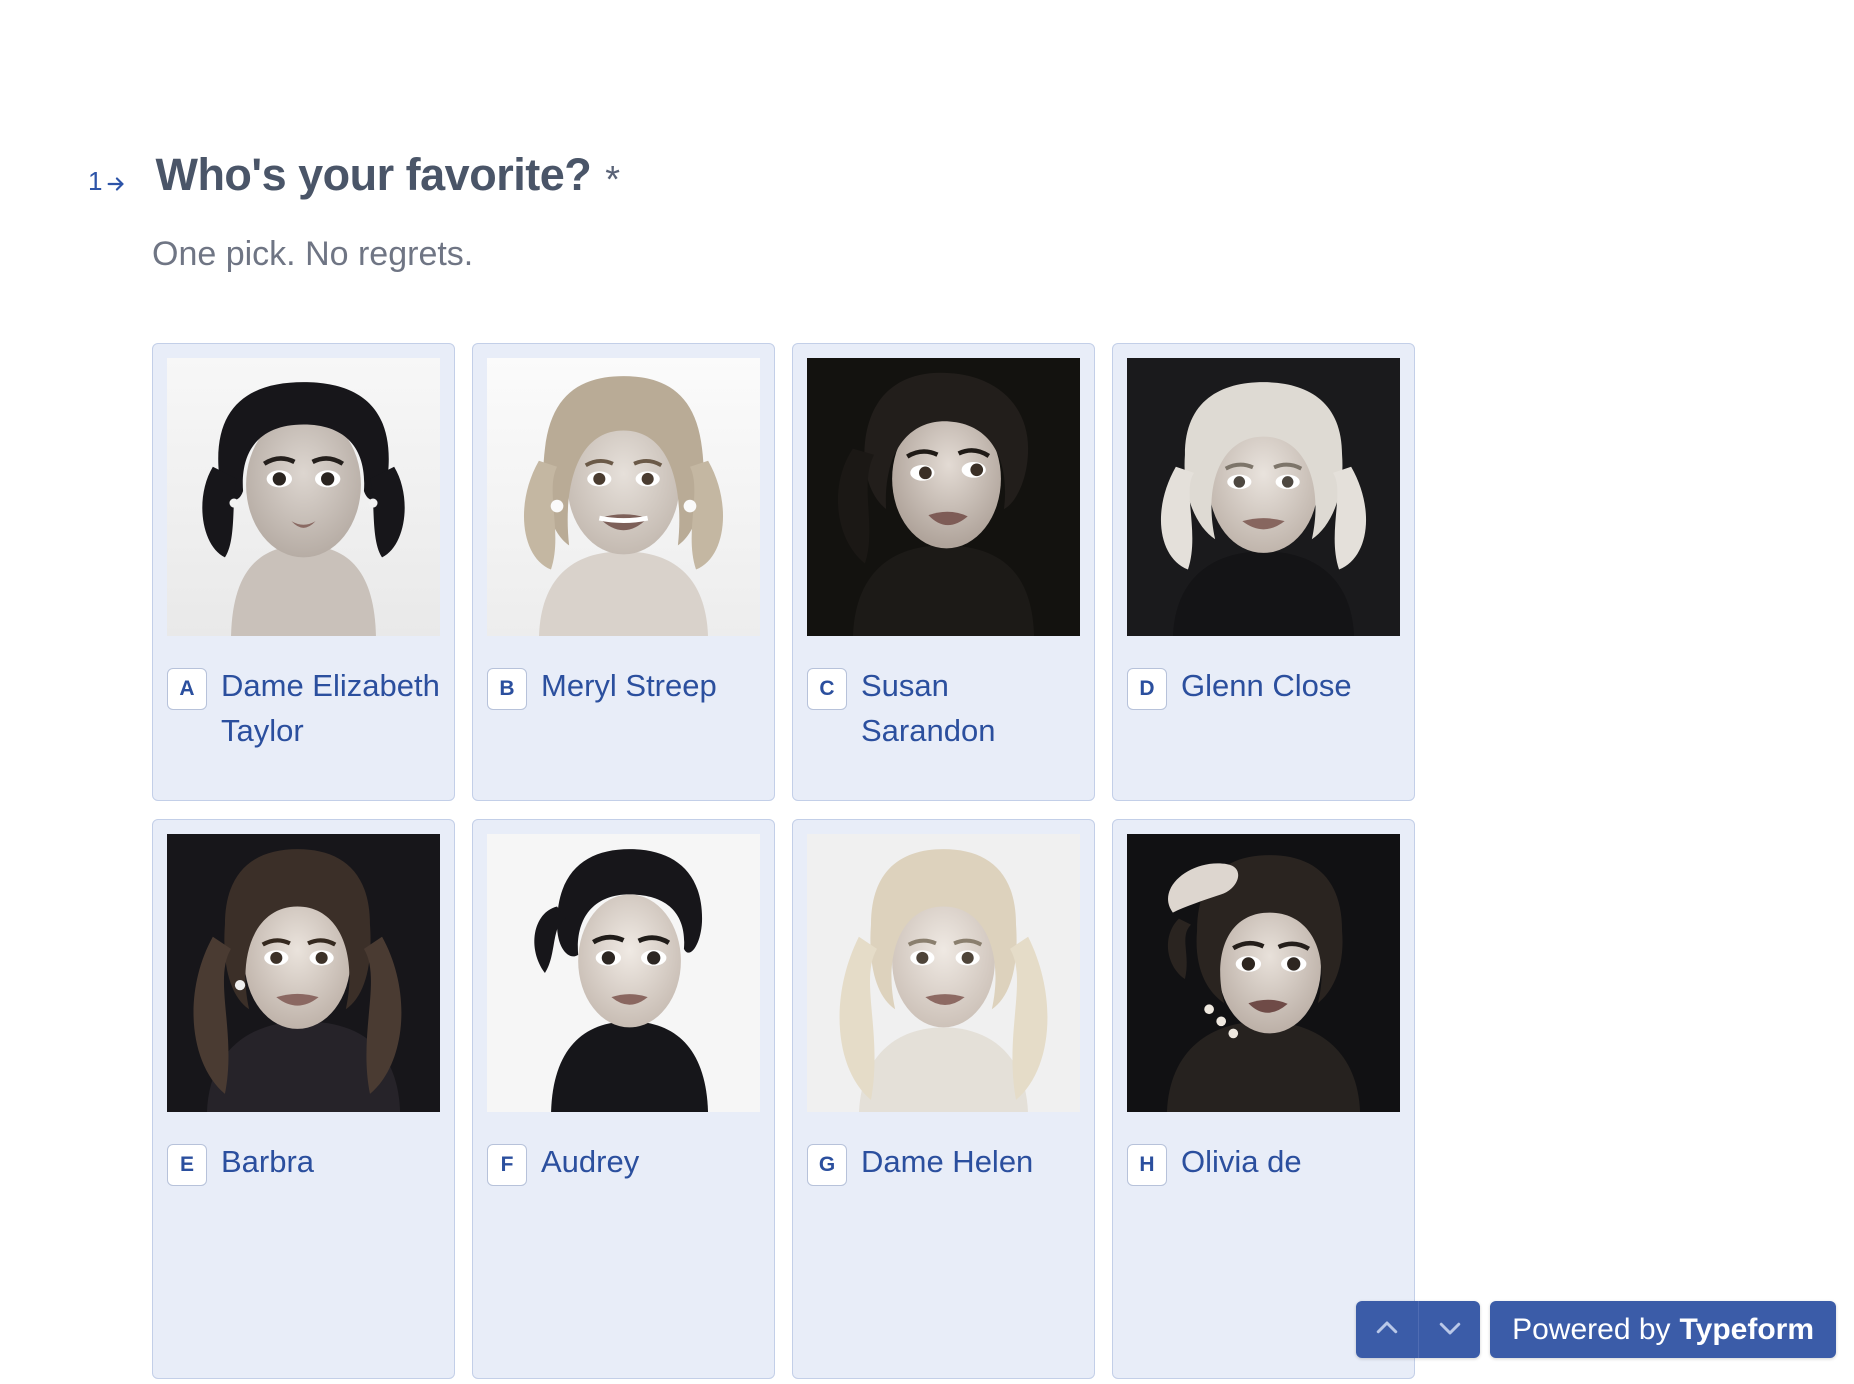 The image size is (1854, 1384). What do you see at coordinates (268, 1161) in the screenshot?
I see `choice-label-e: Barbra` at bounding box center [268, 1161].